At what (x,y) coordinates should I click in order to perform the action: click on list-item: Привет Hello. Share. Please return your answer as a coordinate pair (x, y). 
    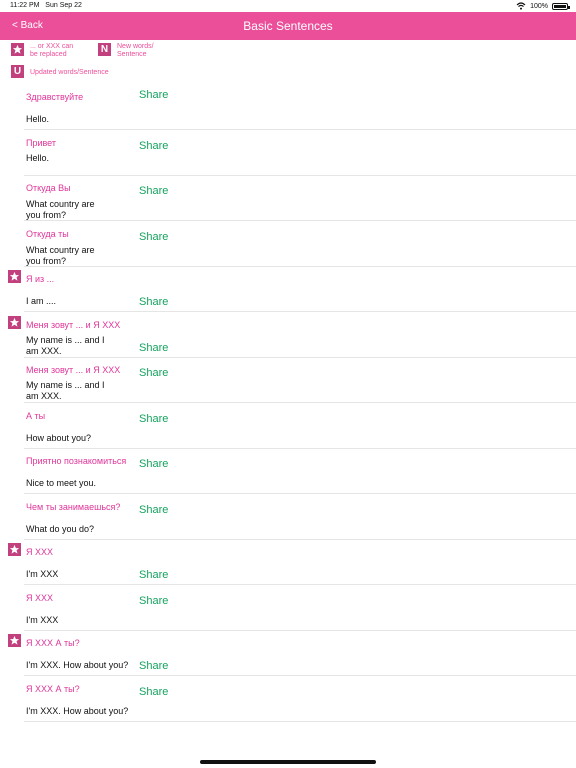
    Looking at the image, I should click on (300, 153).